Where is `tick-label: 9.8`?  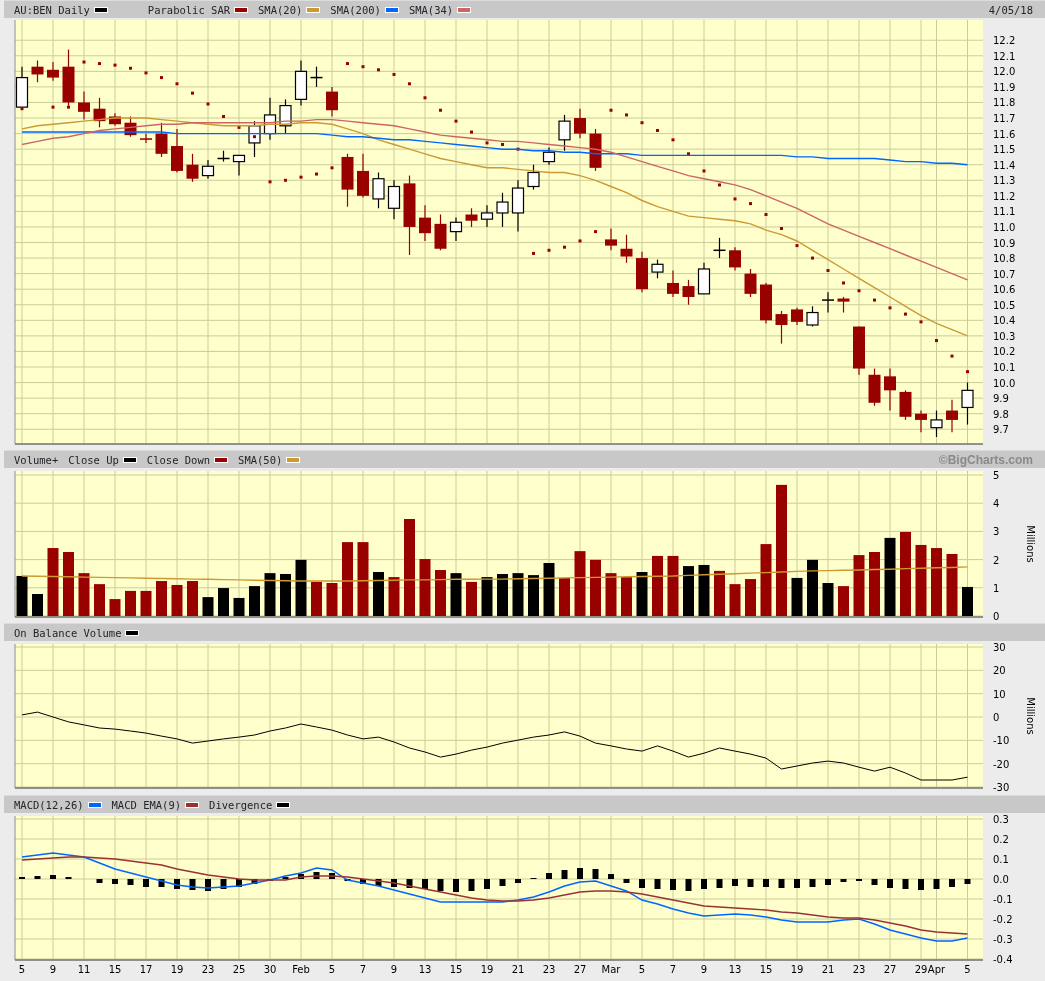
tick-label: 9.8 is located at coordinates (1001, 414).